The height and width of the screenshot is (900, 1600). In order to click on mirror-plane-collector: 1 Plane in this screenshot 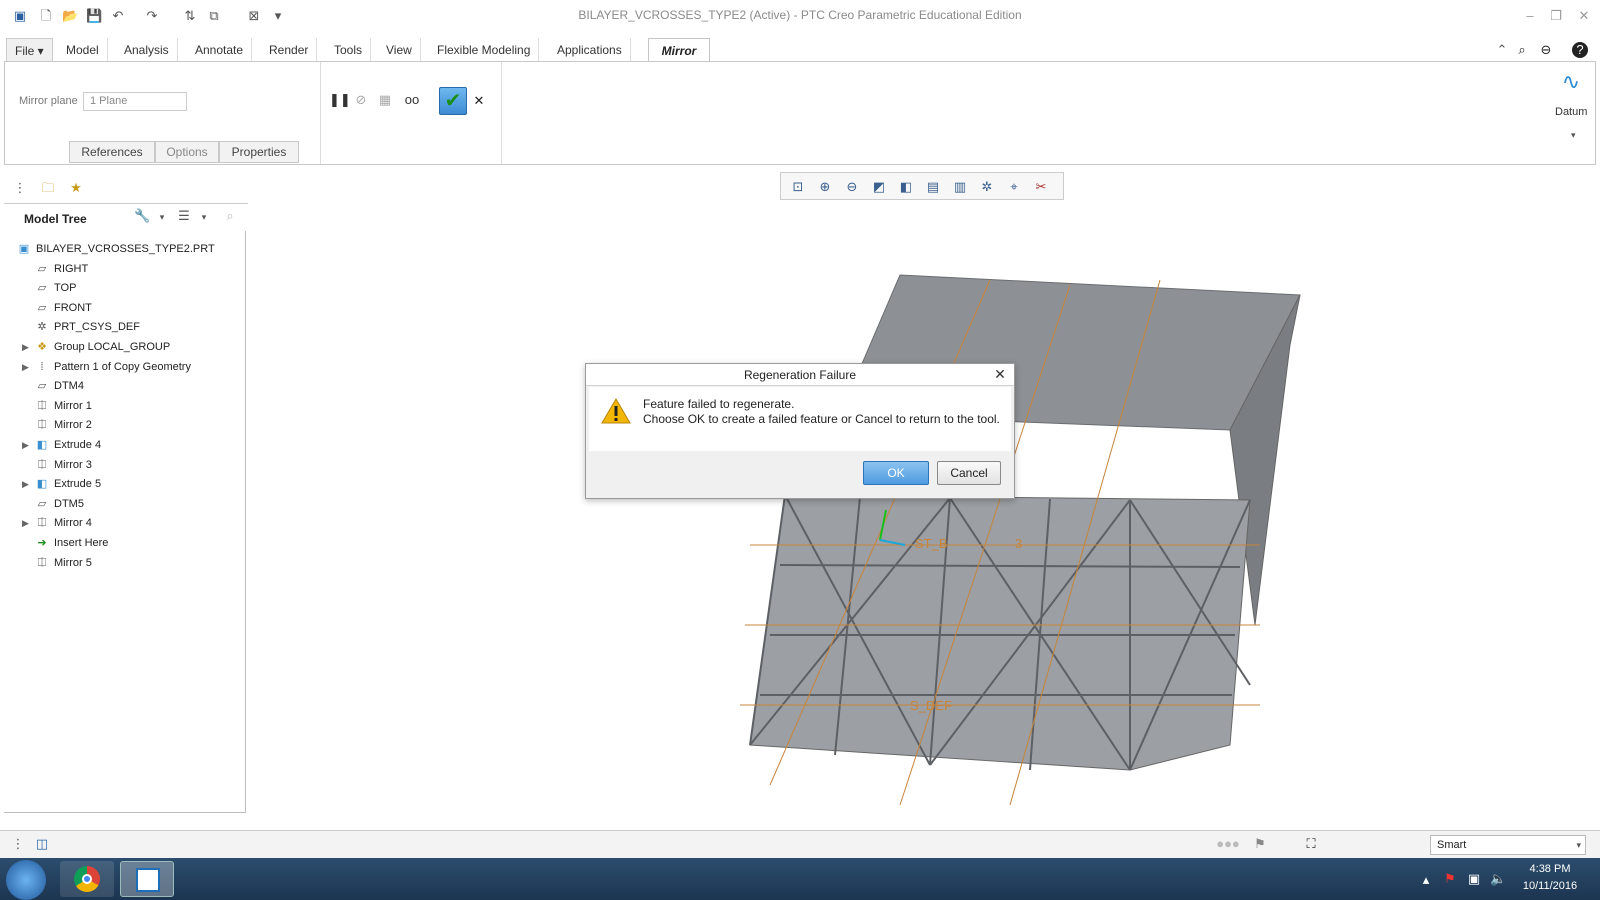, I will do `click(135, 101)`.